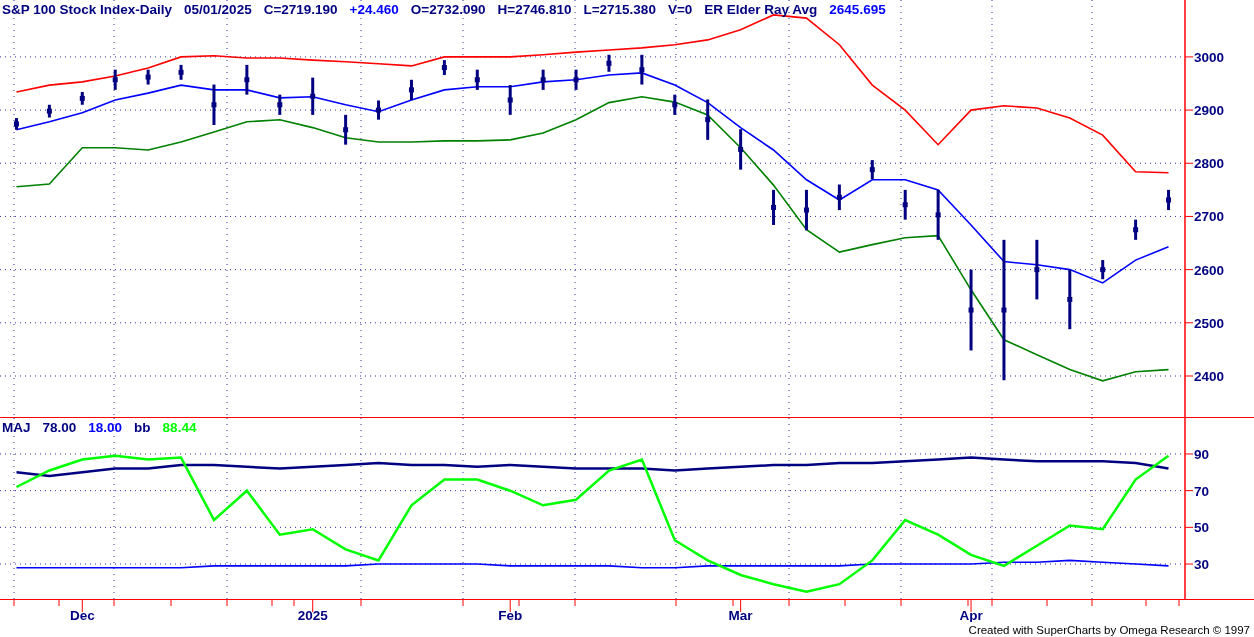  What do you see at coordinates (105, 427) in the screenshot?
I see `legend-text: 18.00` at bounding box center [105, 427].